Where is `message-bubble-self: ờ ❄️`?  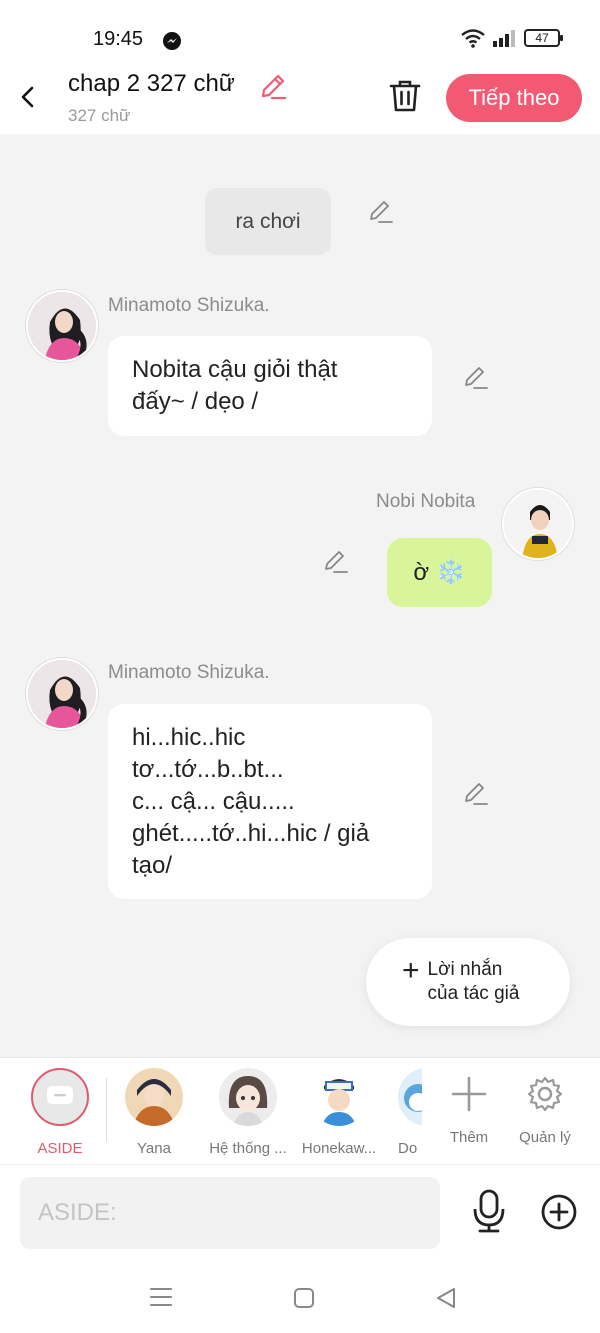
message-bubble-self: ờ ❄️ is located at coordinates (439, 572).